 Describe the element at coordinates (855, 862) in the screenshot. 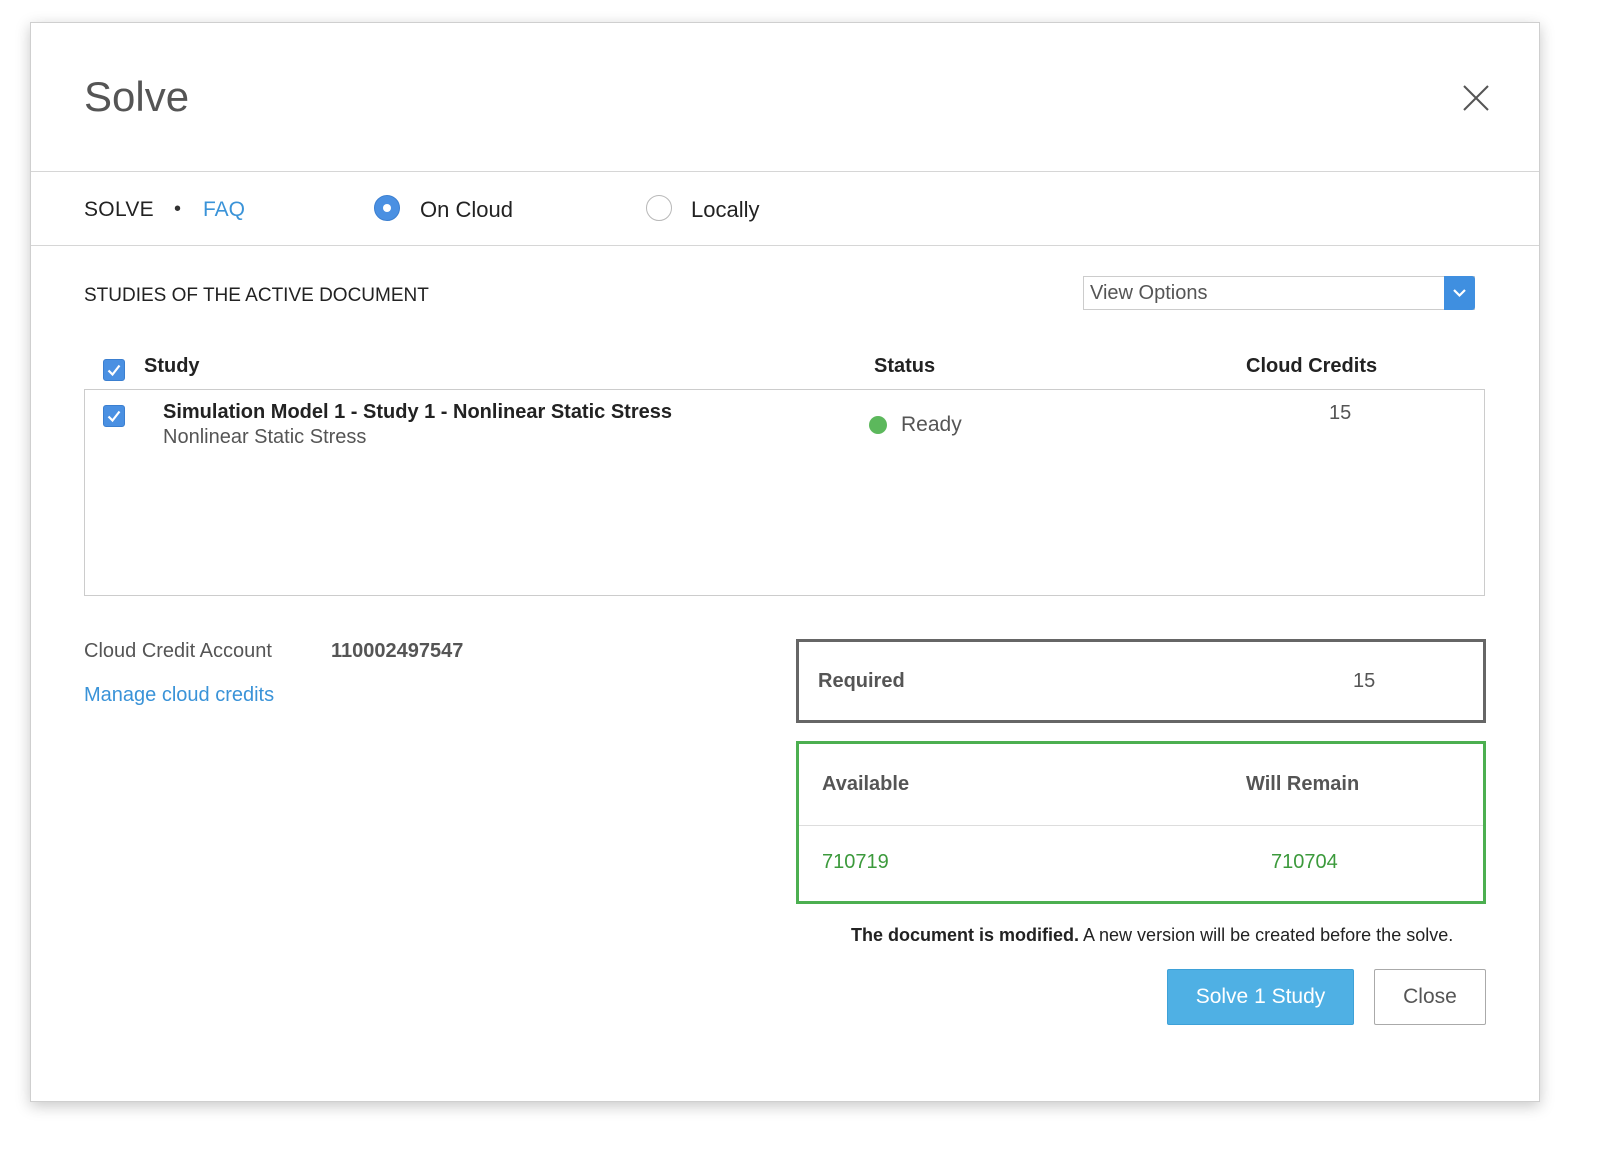

I see `available-value: 710719` at that location.